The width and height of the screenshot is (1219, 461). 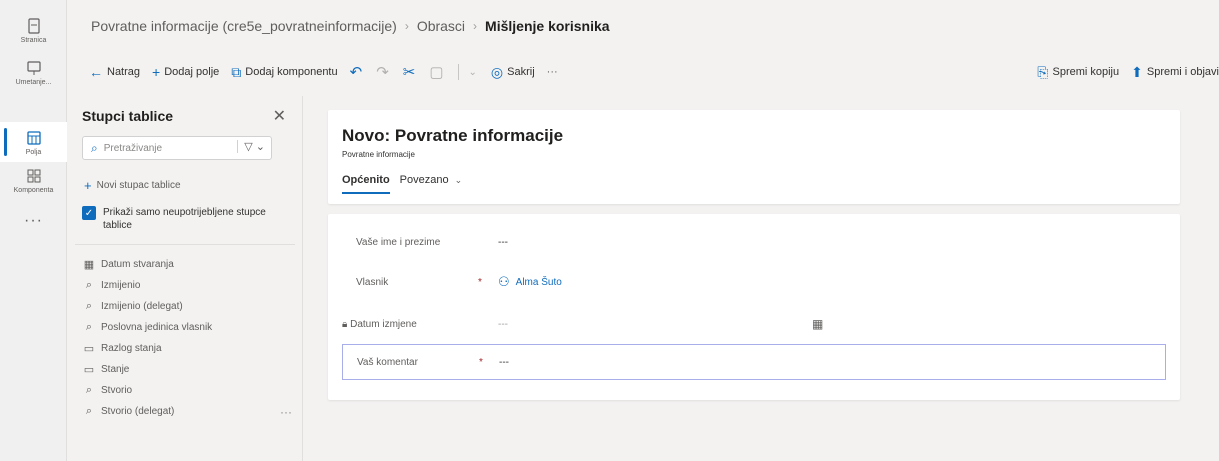 I want to click on rail-item-label: Polja, so click(x=33, y=152).